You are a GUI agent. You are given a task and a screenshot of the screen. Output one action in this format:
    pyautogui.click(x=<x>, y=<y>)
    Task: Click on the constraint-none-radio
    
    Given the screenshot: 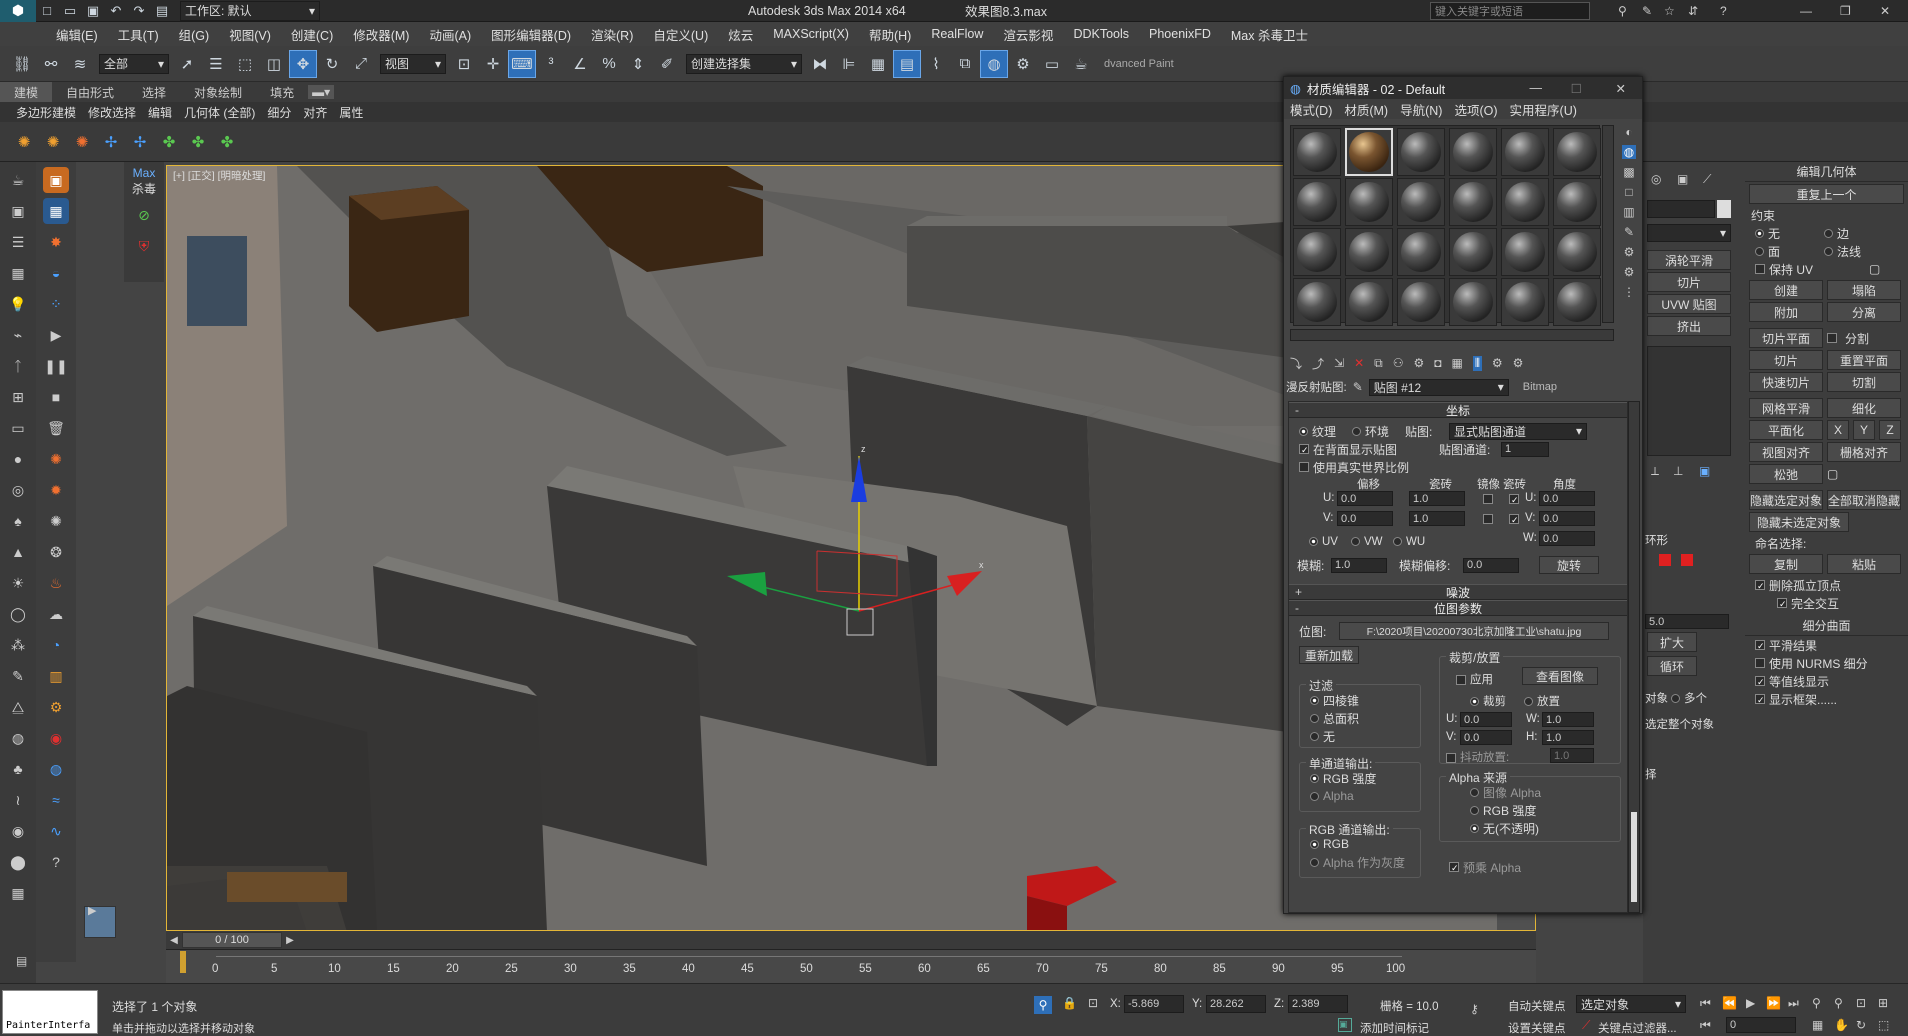 What is the action you would take?
    pyautogui.click(x=1759, y=233)
    